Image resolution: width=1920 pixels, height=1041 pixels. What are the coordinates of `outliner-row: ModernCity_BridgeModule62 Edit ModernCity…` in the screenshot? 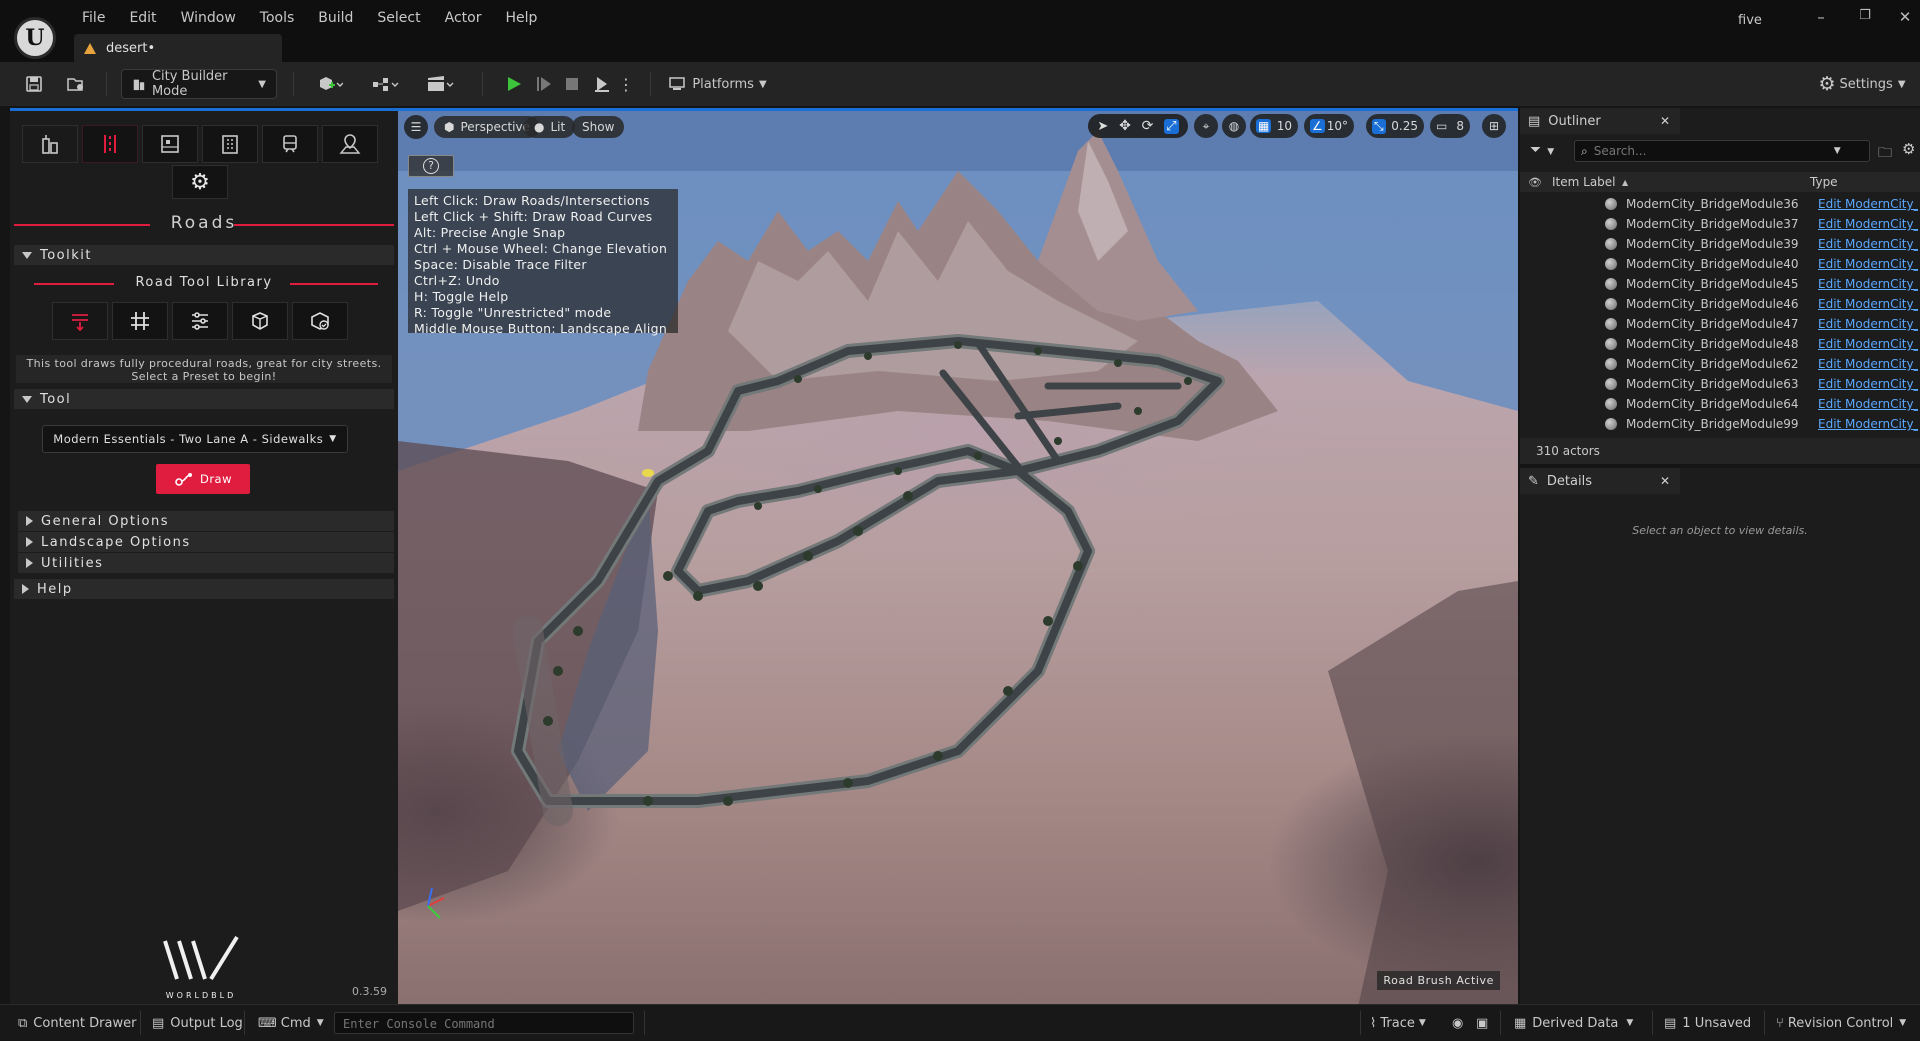 It's located at (1720, 364).